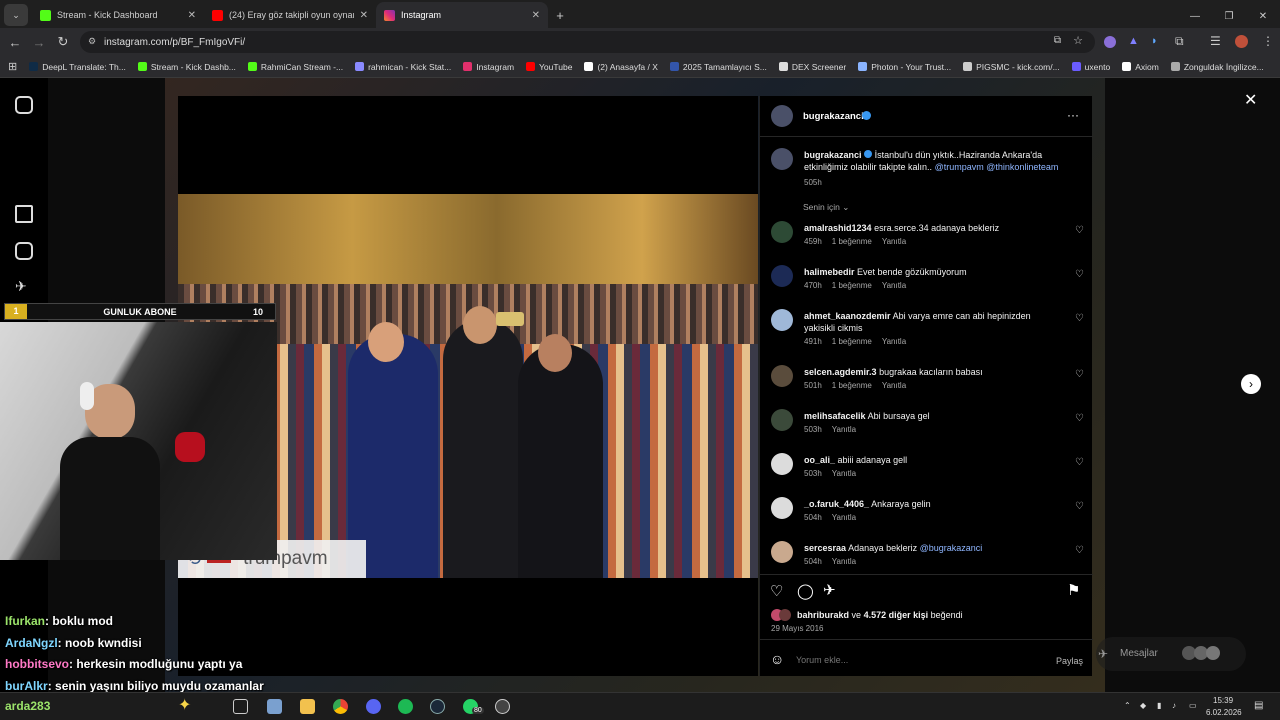  What do you see at coordinates (274, 706) in the screenshot?
I see `file-icon` at bounding box center [274, 706].